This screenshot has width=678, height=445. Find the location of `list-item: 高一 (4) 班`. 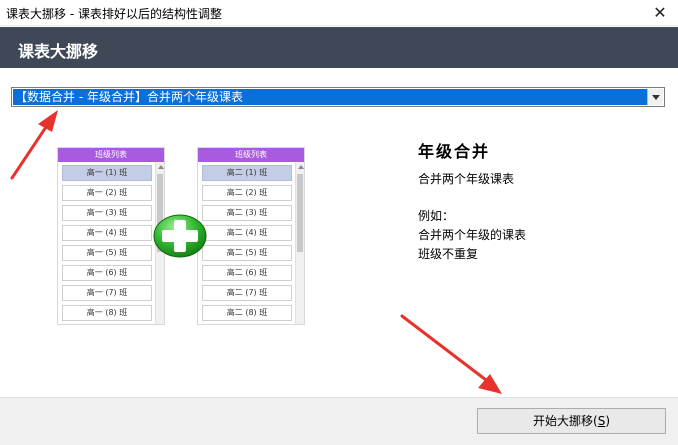

list-item: 高一 (4) 班 is located at coordinates (107, 233).